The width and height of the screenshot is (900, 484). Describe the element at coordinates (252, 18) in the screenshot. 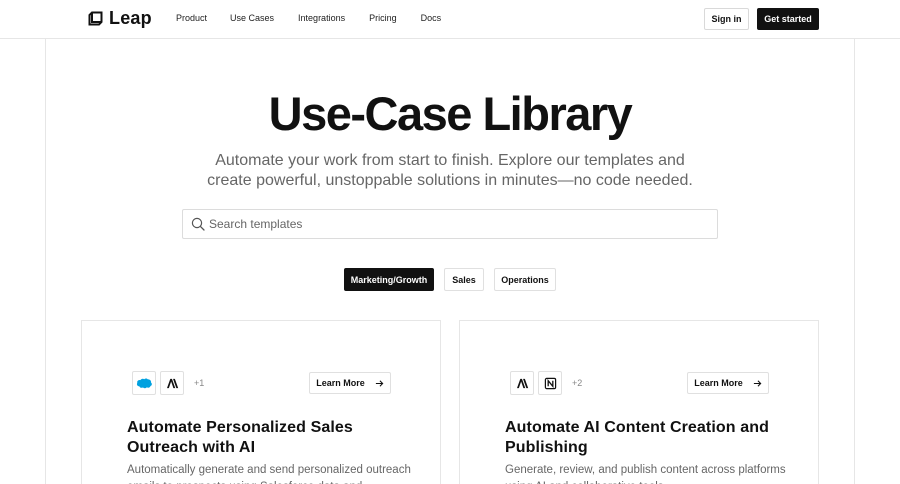

I see `nav-use-cases: Use Cases` at that location.